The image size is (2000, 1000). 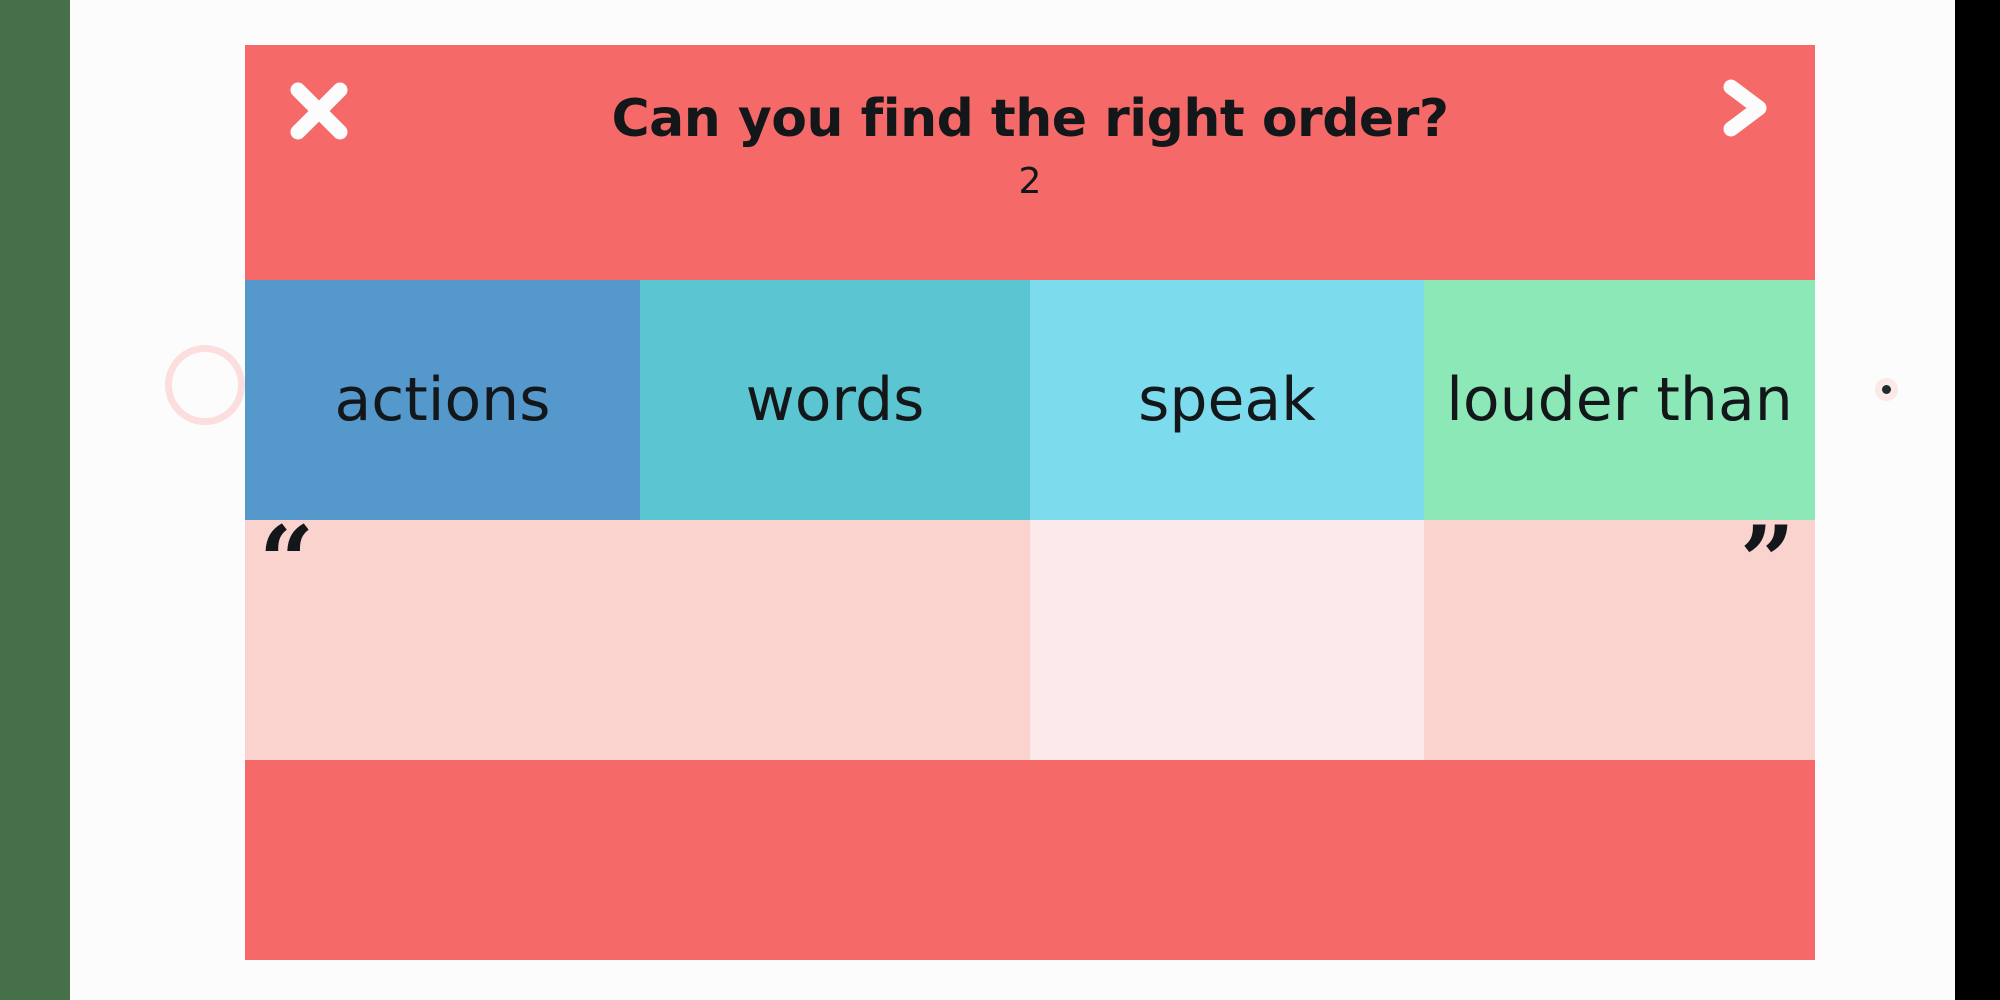 I want to click on word-tile-label: words, so click(x=835, y=400).